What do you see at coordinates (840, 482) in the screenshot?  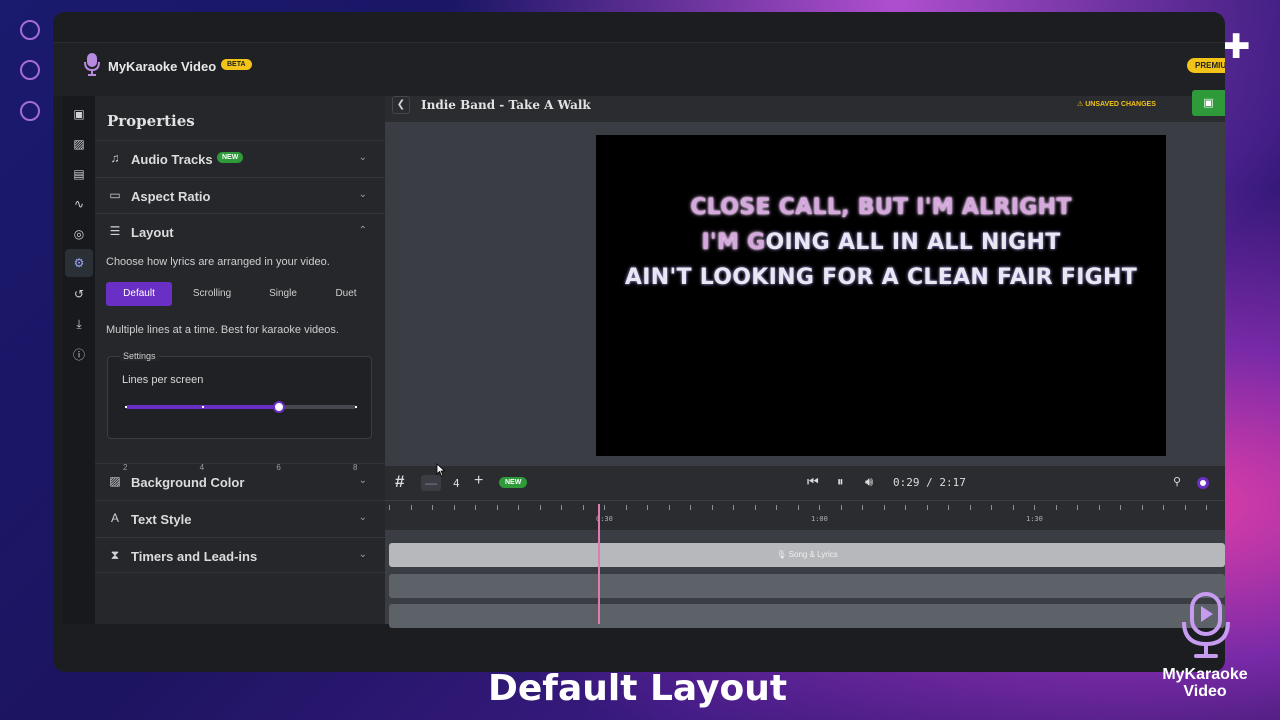 I see `pause-icon: ⏸` at bounding box center [840, 482].